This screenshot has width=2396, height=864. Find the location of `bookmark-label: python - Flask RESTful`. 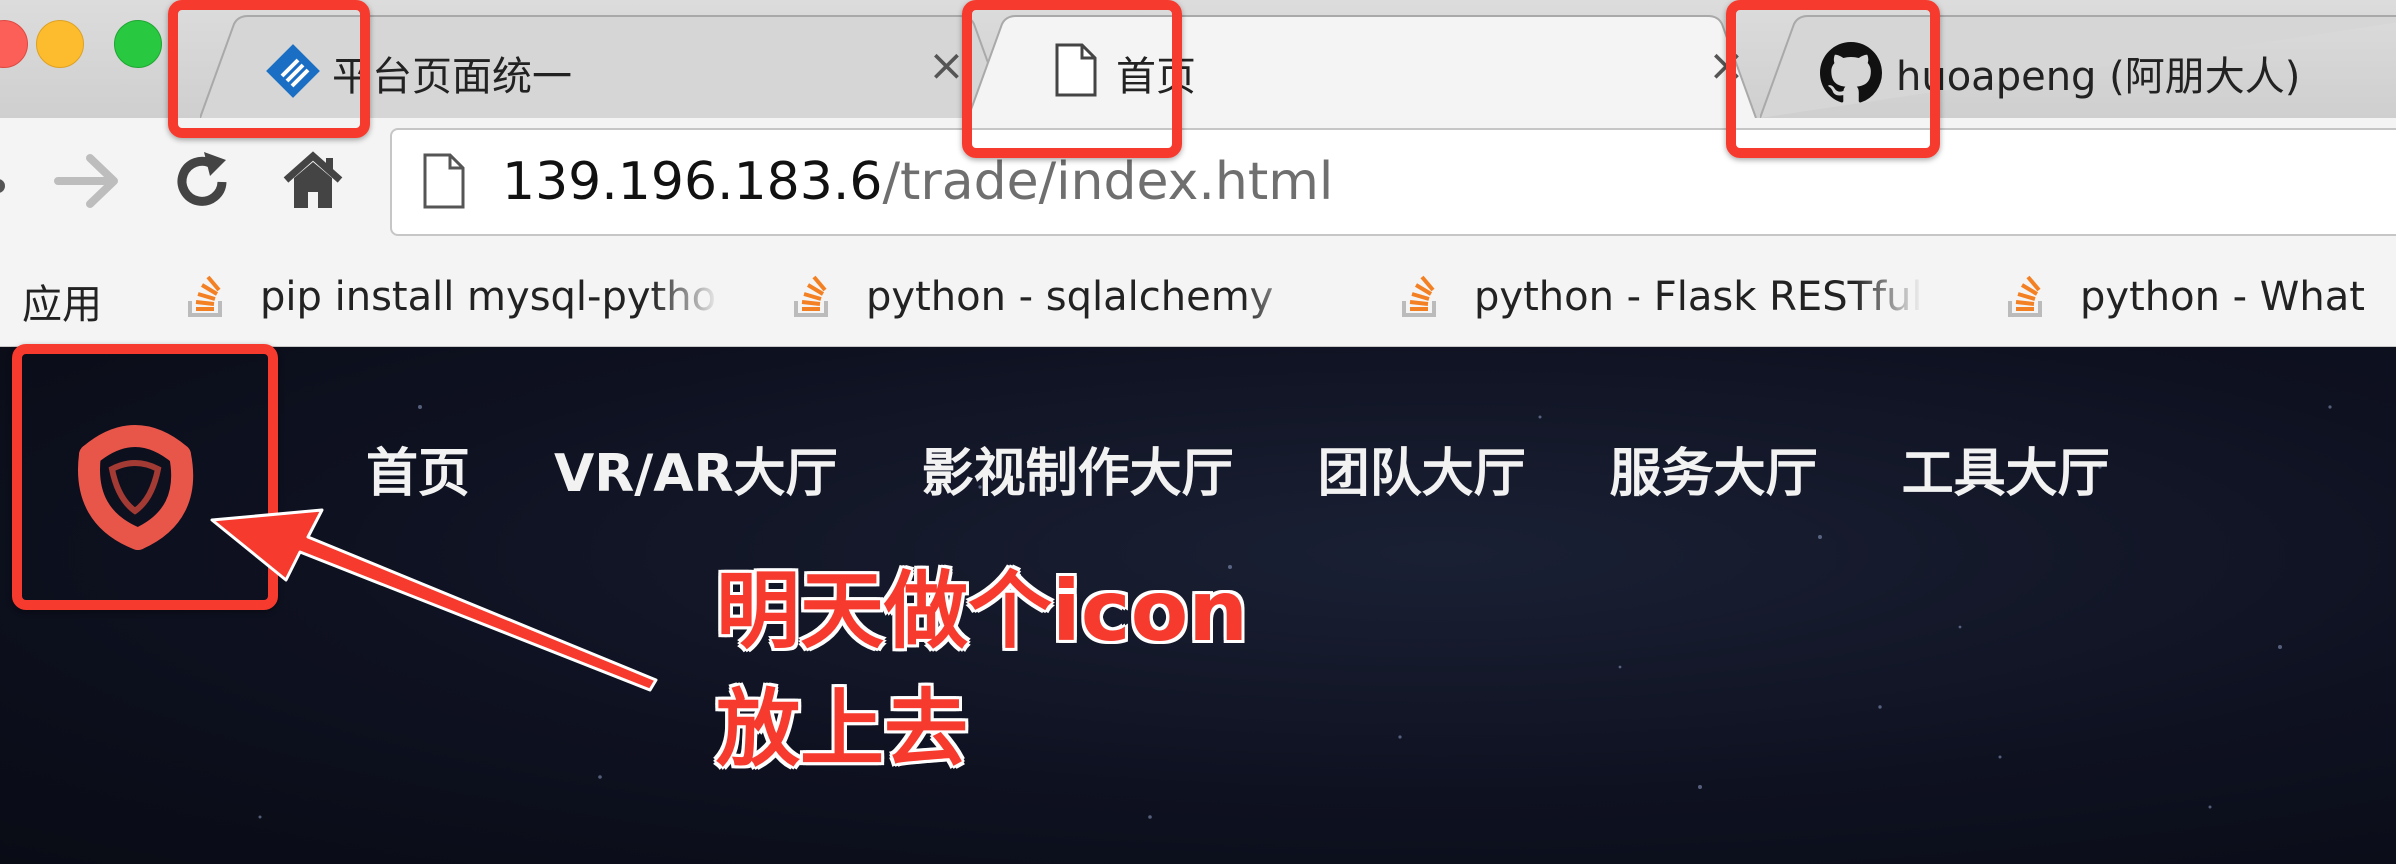

bookmark-label: python - Flask RESTful is located at coordinates (1698, 297).